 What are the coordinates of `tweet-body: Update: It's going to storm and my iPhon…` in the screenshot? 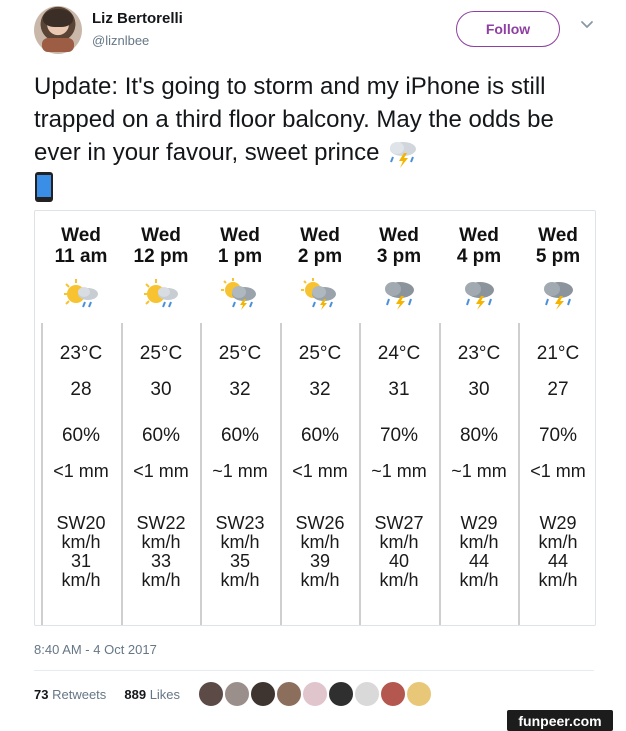 It's located at (294, 119).